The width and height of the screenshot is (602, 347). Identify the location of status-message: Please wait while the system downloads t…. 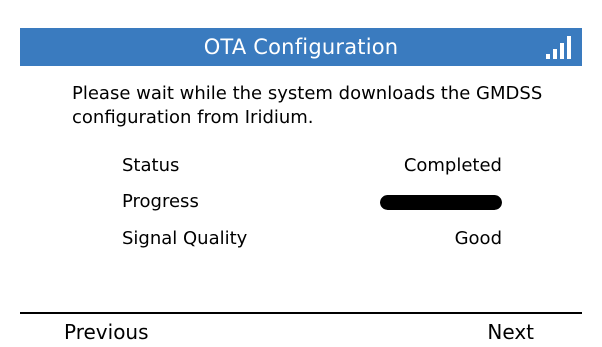
(307, 105).